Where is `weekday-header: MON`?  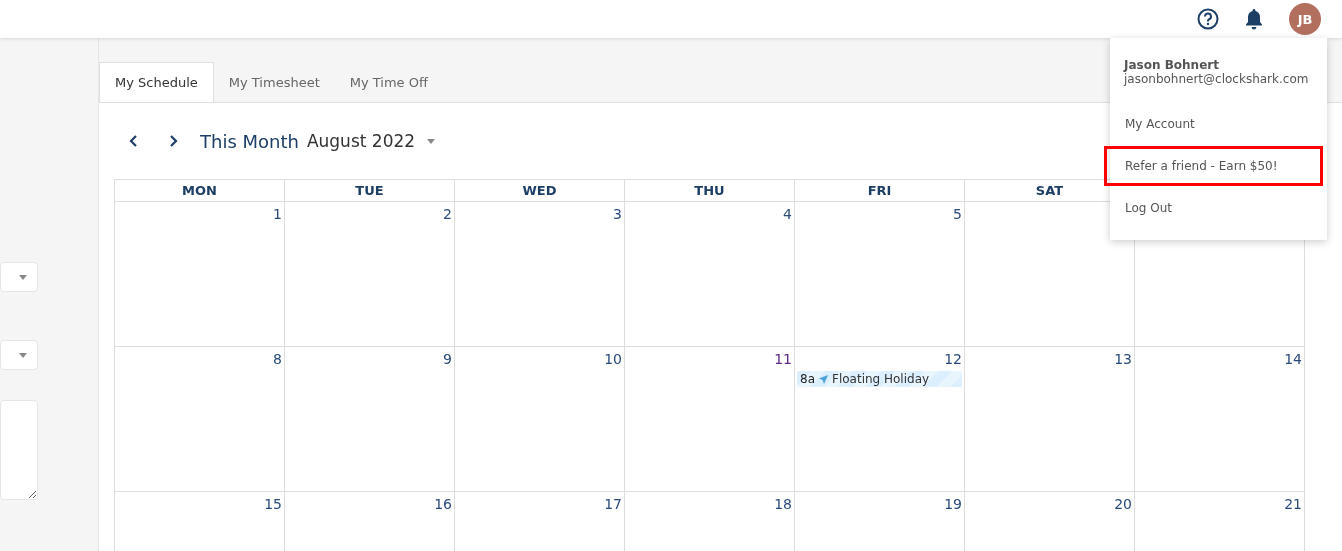
weekday-header: MON is located at coordinates (200, 191).